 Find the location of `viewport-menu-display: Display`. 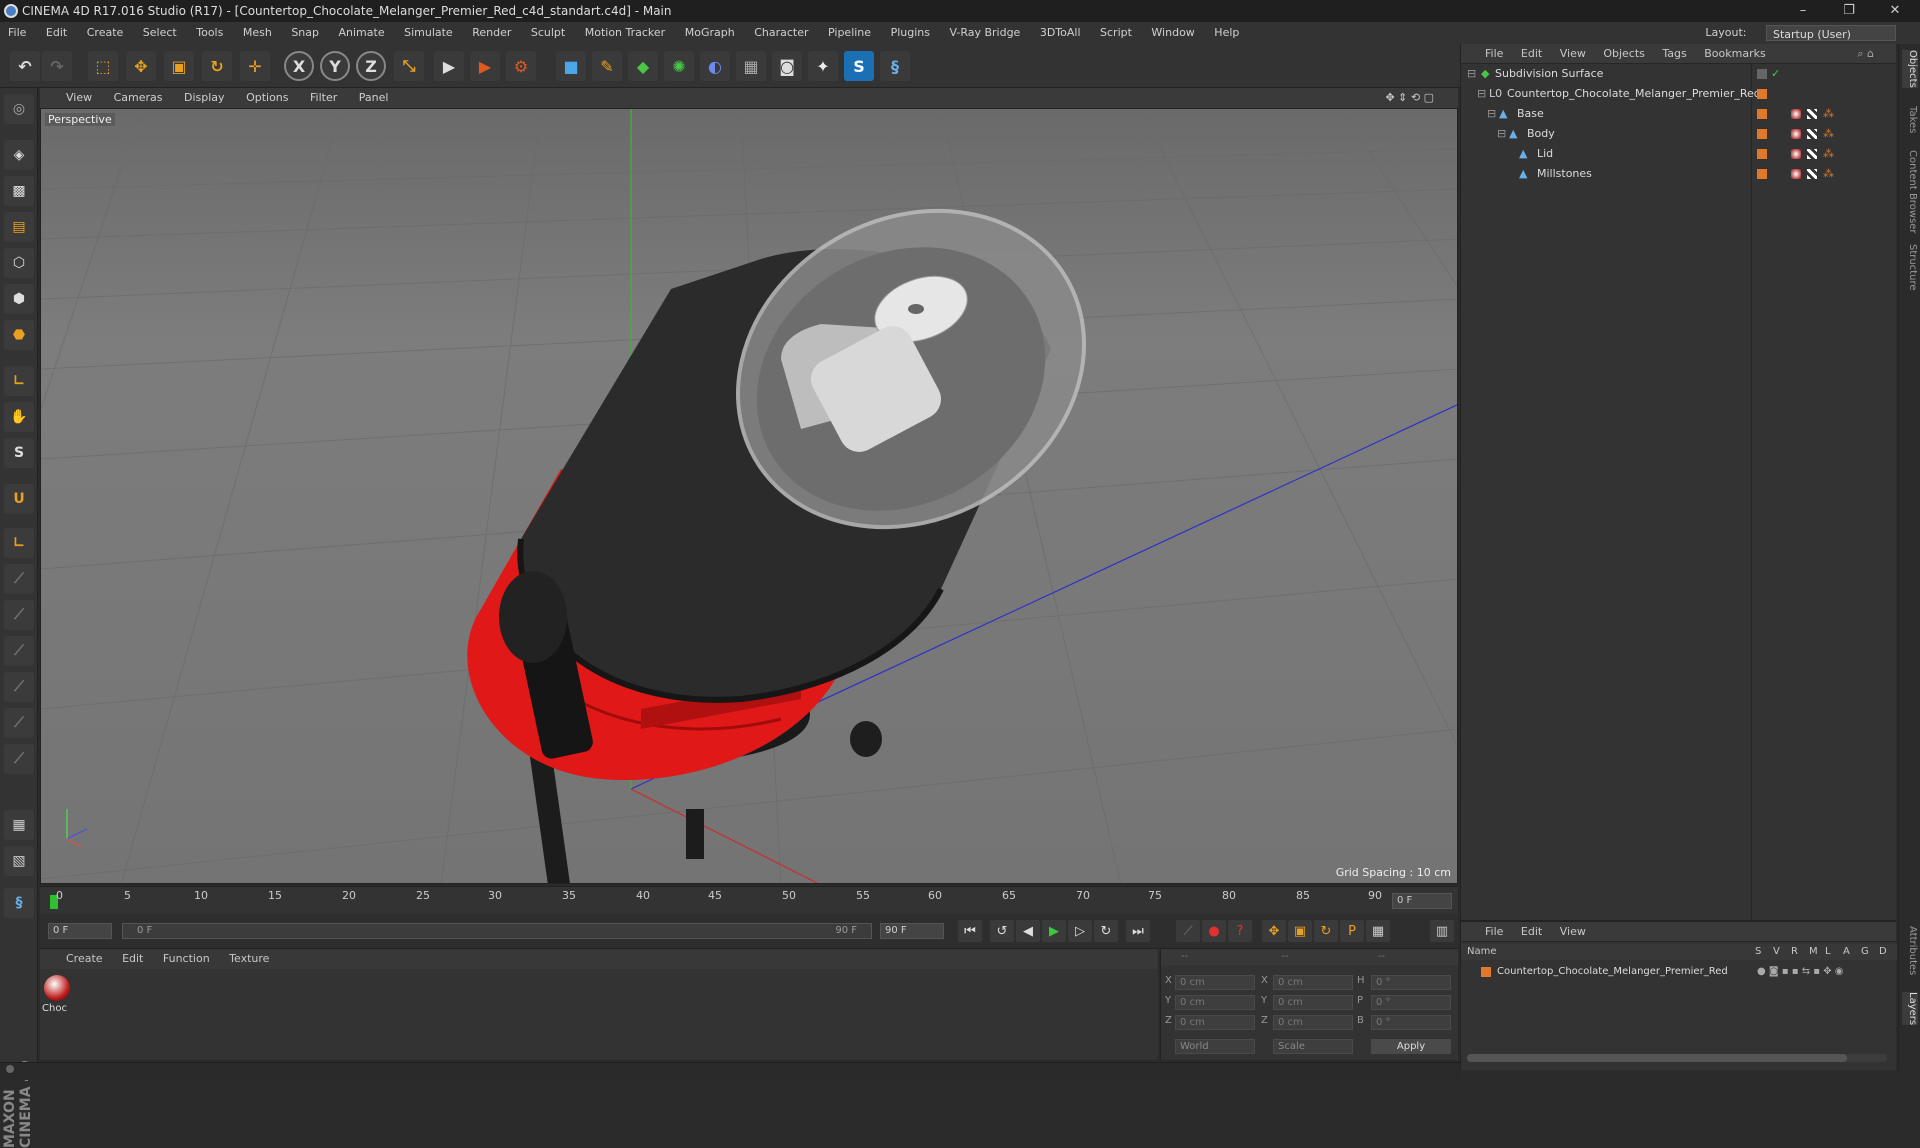

viewport-menu-display: Display is located at coordinates (204, 97).